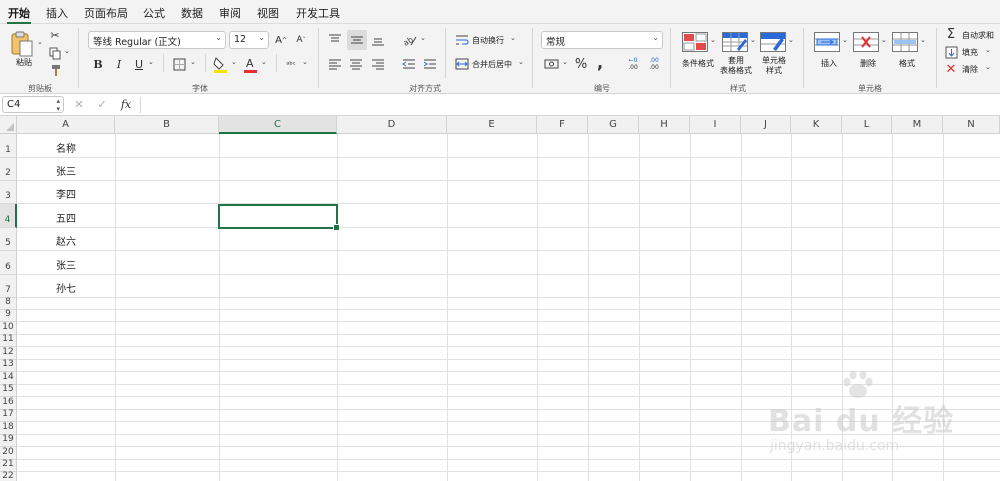 This screenshot has width=1000, height=481. Describe the element at coordinates (19, 14) in the screenshot. I see `tab-home: 开始` at that location.